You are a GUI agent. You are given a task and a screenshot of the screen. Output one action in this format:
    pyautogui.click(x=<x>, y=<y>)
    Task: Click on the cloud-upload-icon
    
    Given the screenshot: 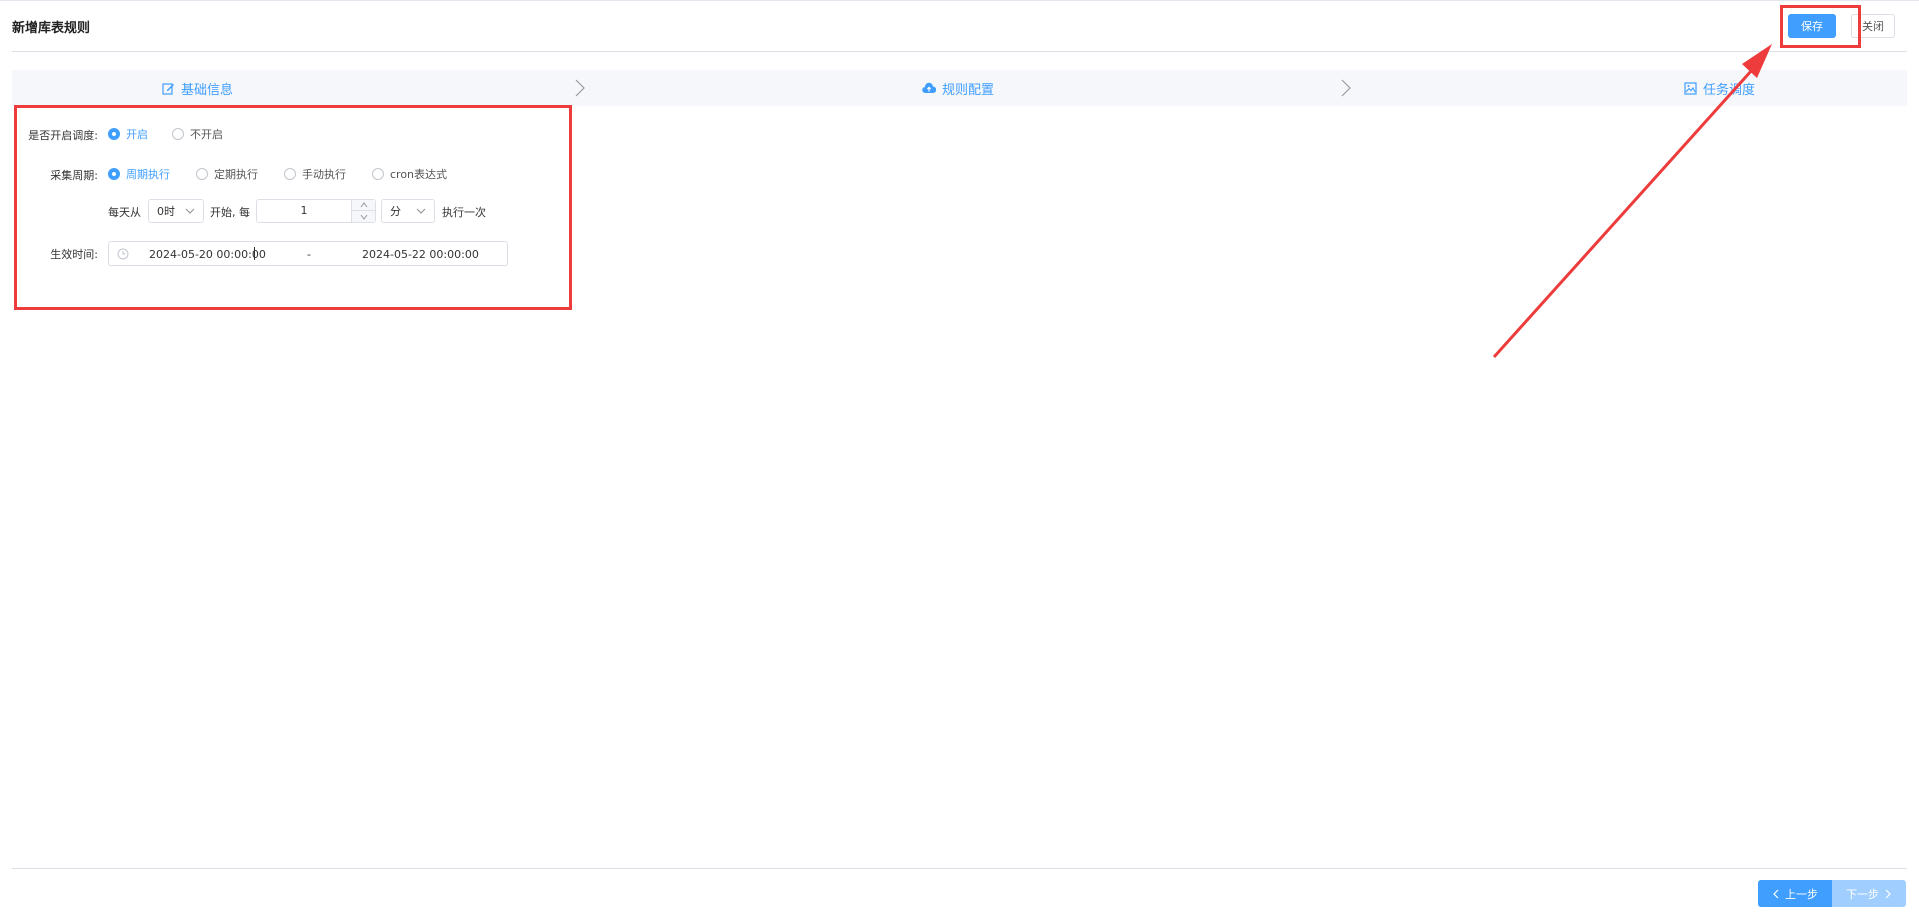 What is the action you would take?
    pyautogui.click(x=929, y=88)
    